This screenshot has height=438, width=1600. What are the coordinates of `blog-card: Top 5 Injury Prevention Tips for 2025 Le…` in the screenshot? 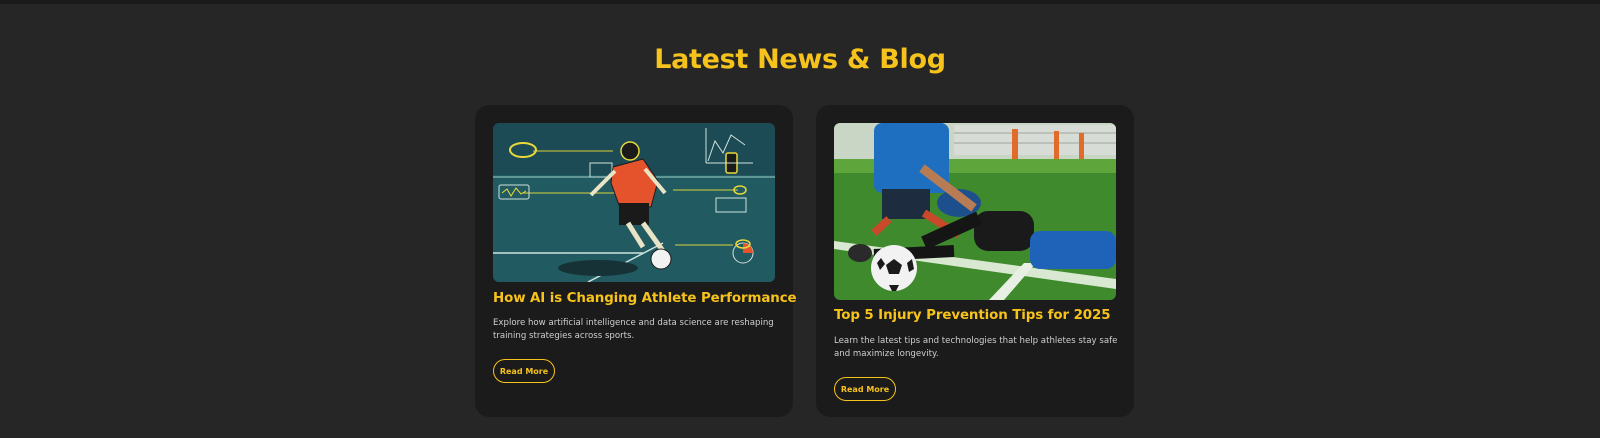 It's located at (975, 261).